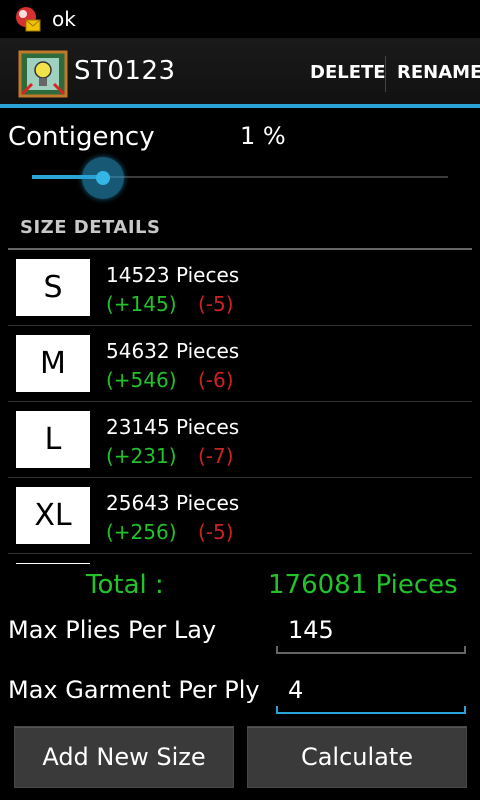 The height and width of the screenshot is (800, 480). Describe the element at coordinates (371, 710) in the screenshot. I see `max-garment-underline` at that location.